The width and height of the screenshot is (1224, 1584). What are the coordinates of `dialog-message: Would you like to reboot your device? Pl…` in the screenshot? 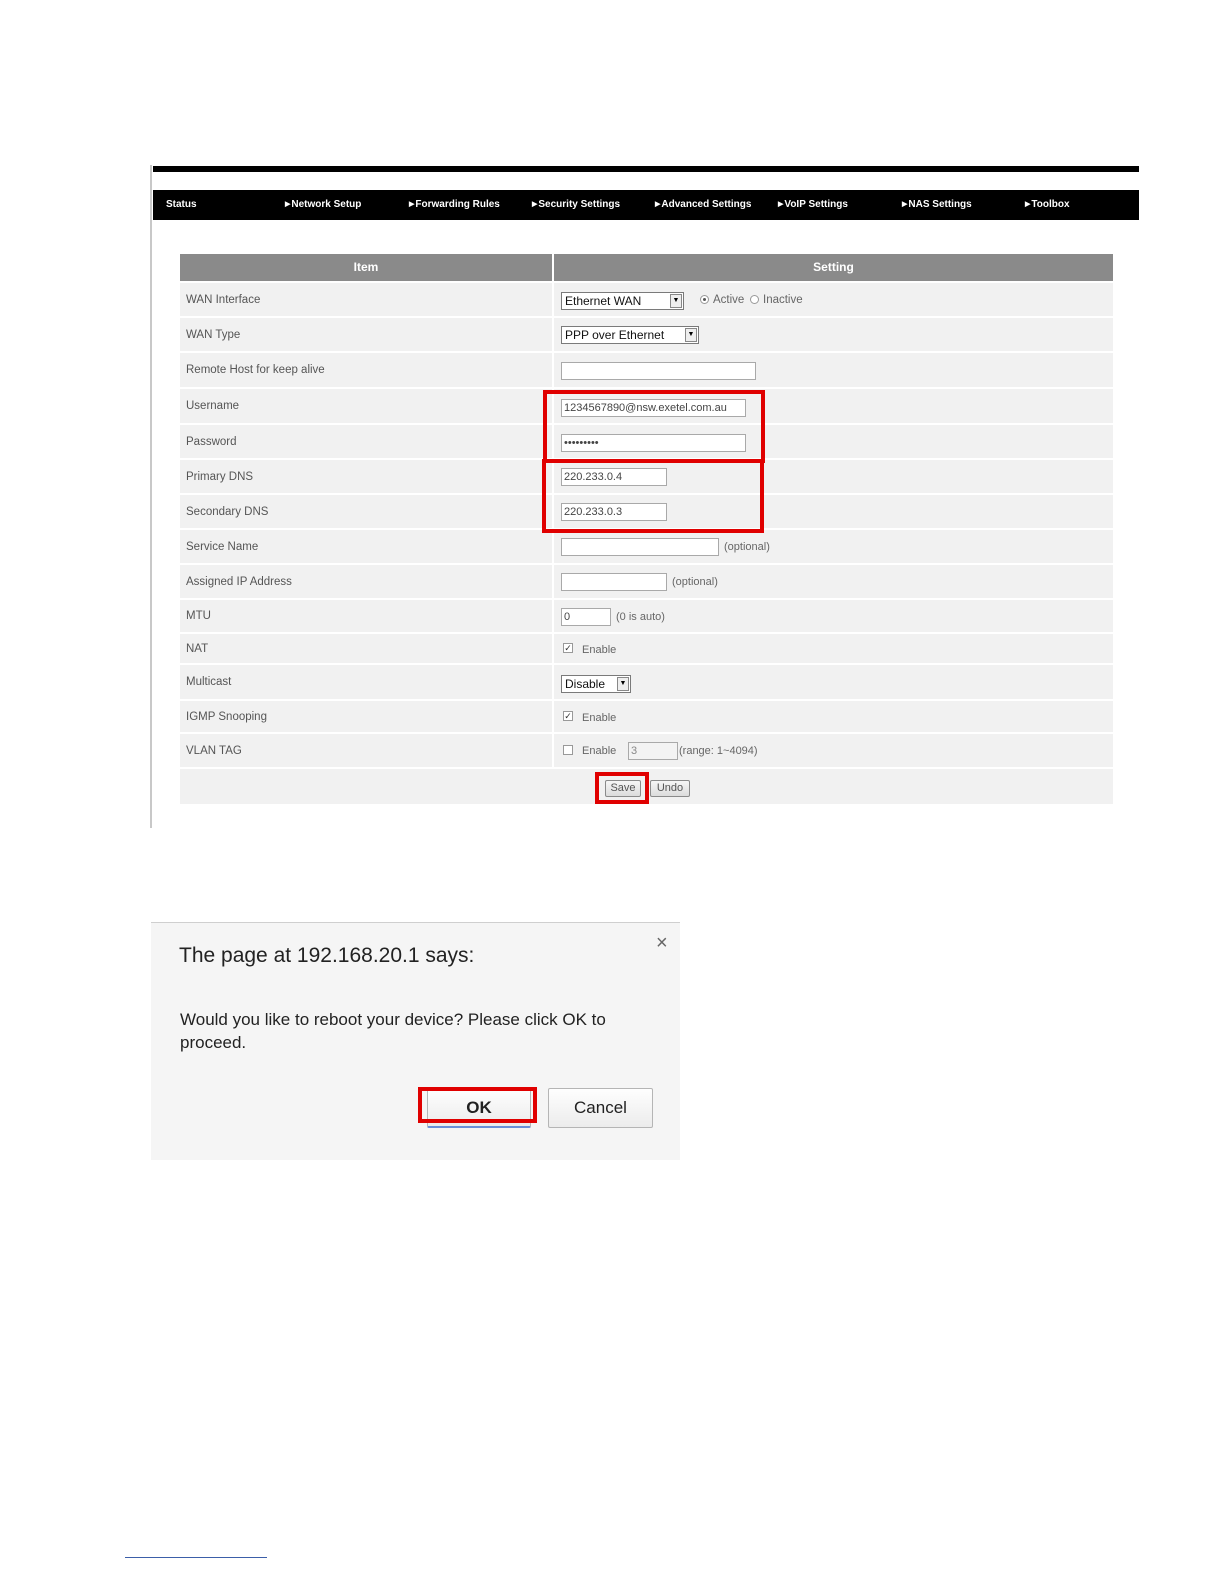 It's located at (393, 1031).